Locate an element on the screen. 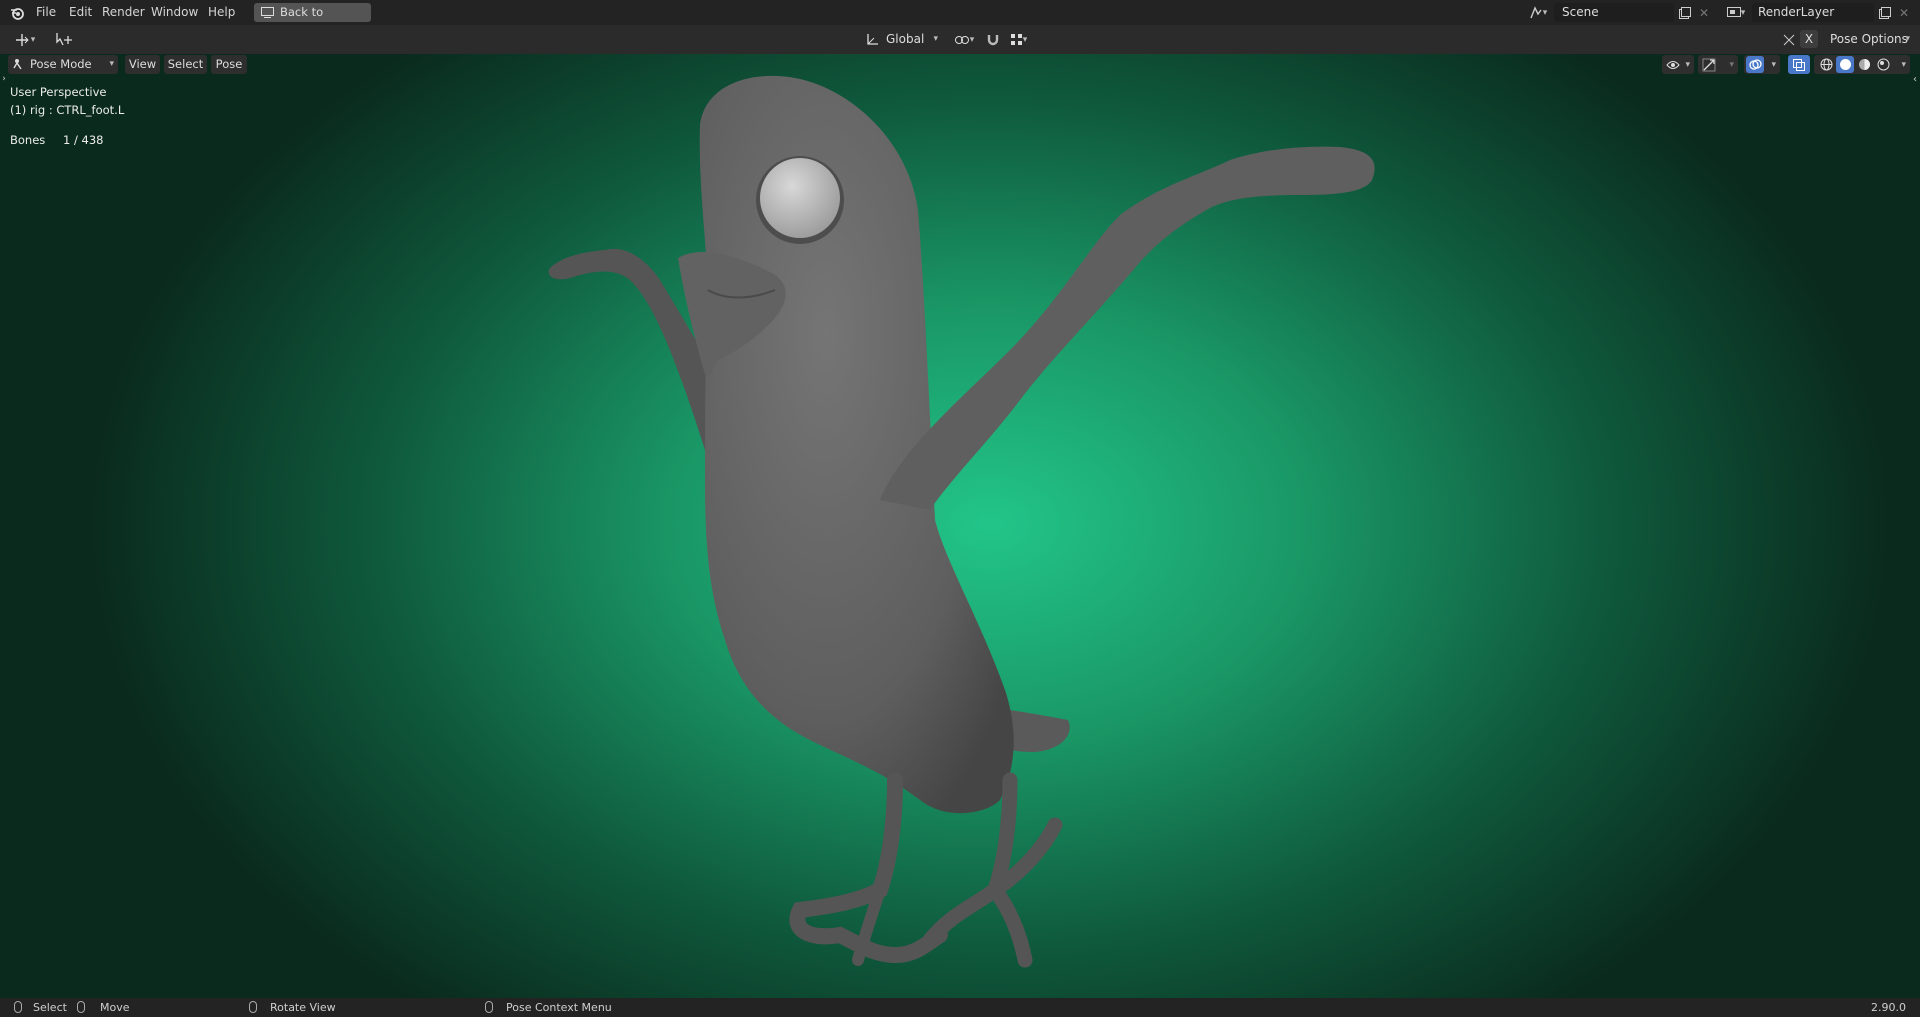 Image resolution: width=1920 pixels, height=1017 pixels. back-to-previous-button: Back to Previous is located at coordinates (312, 20).